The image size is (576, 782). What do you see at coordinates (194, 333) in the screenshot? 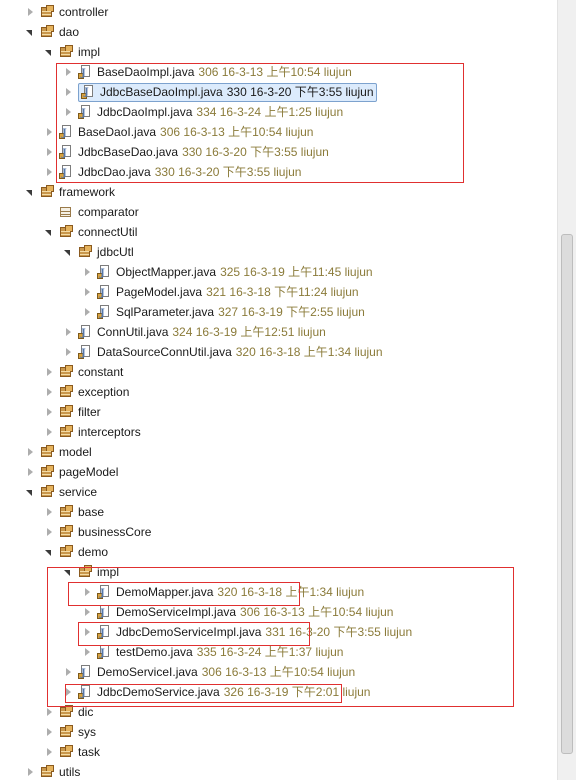
I see `tree-item-java-file: ConnUtil.java 324 16-3-19 上午12:51 liujun` at bounding box center [194, 333].